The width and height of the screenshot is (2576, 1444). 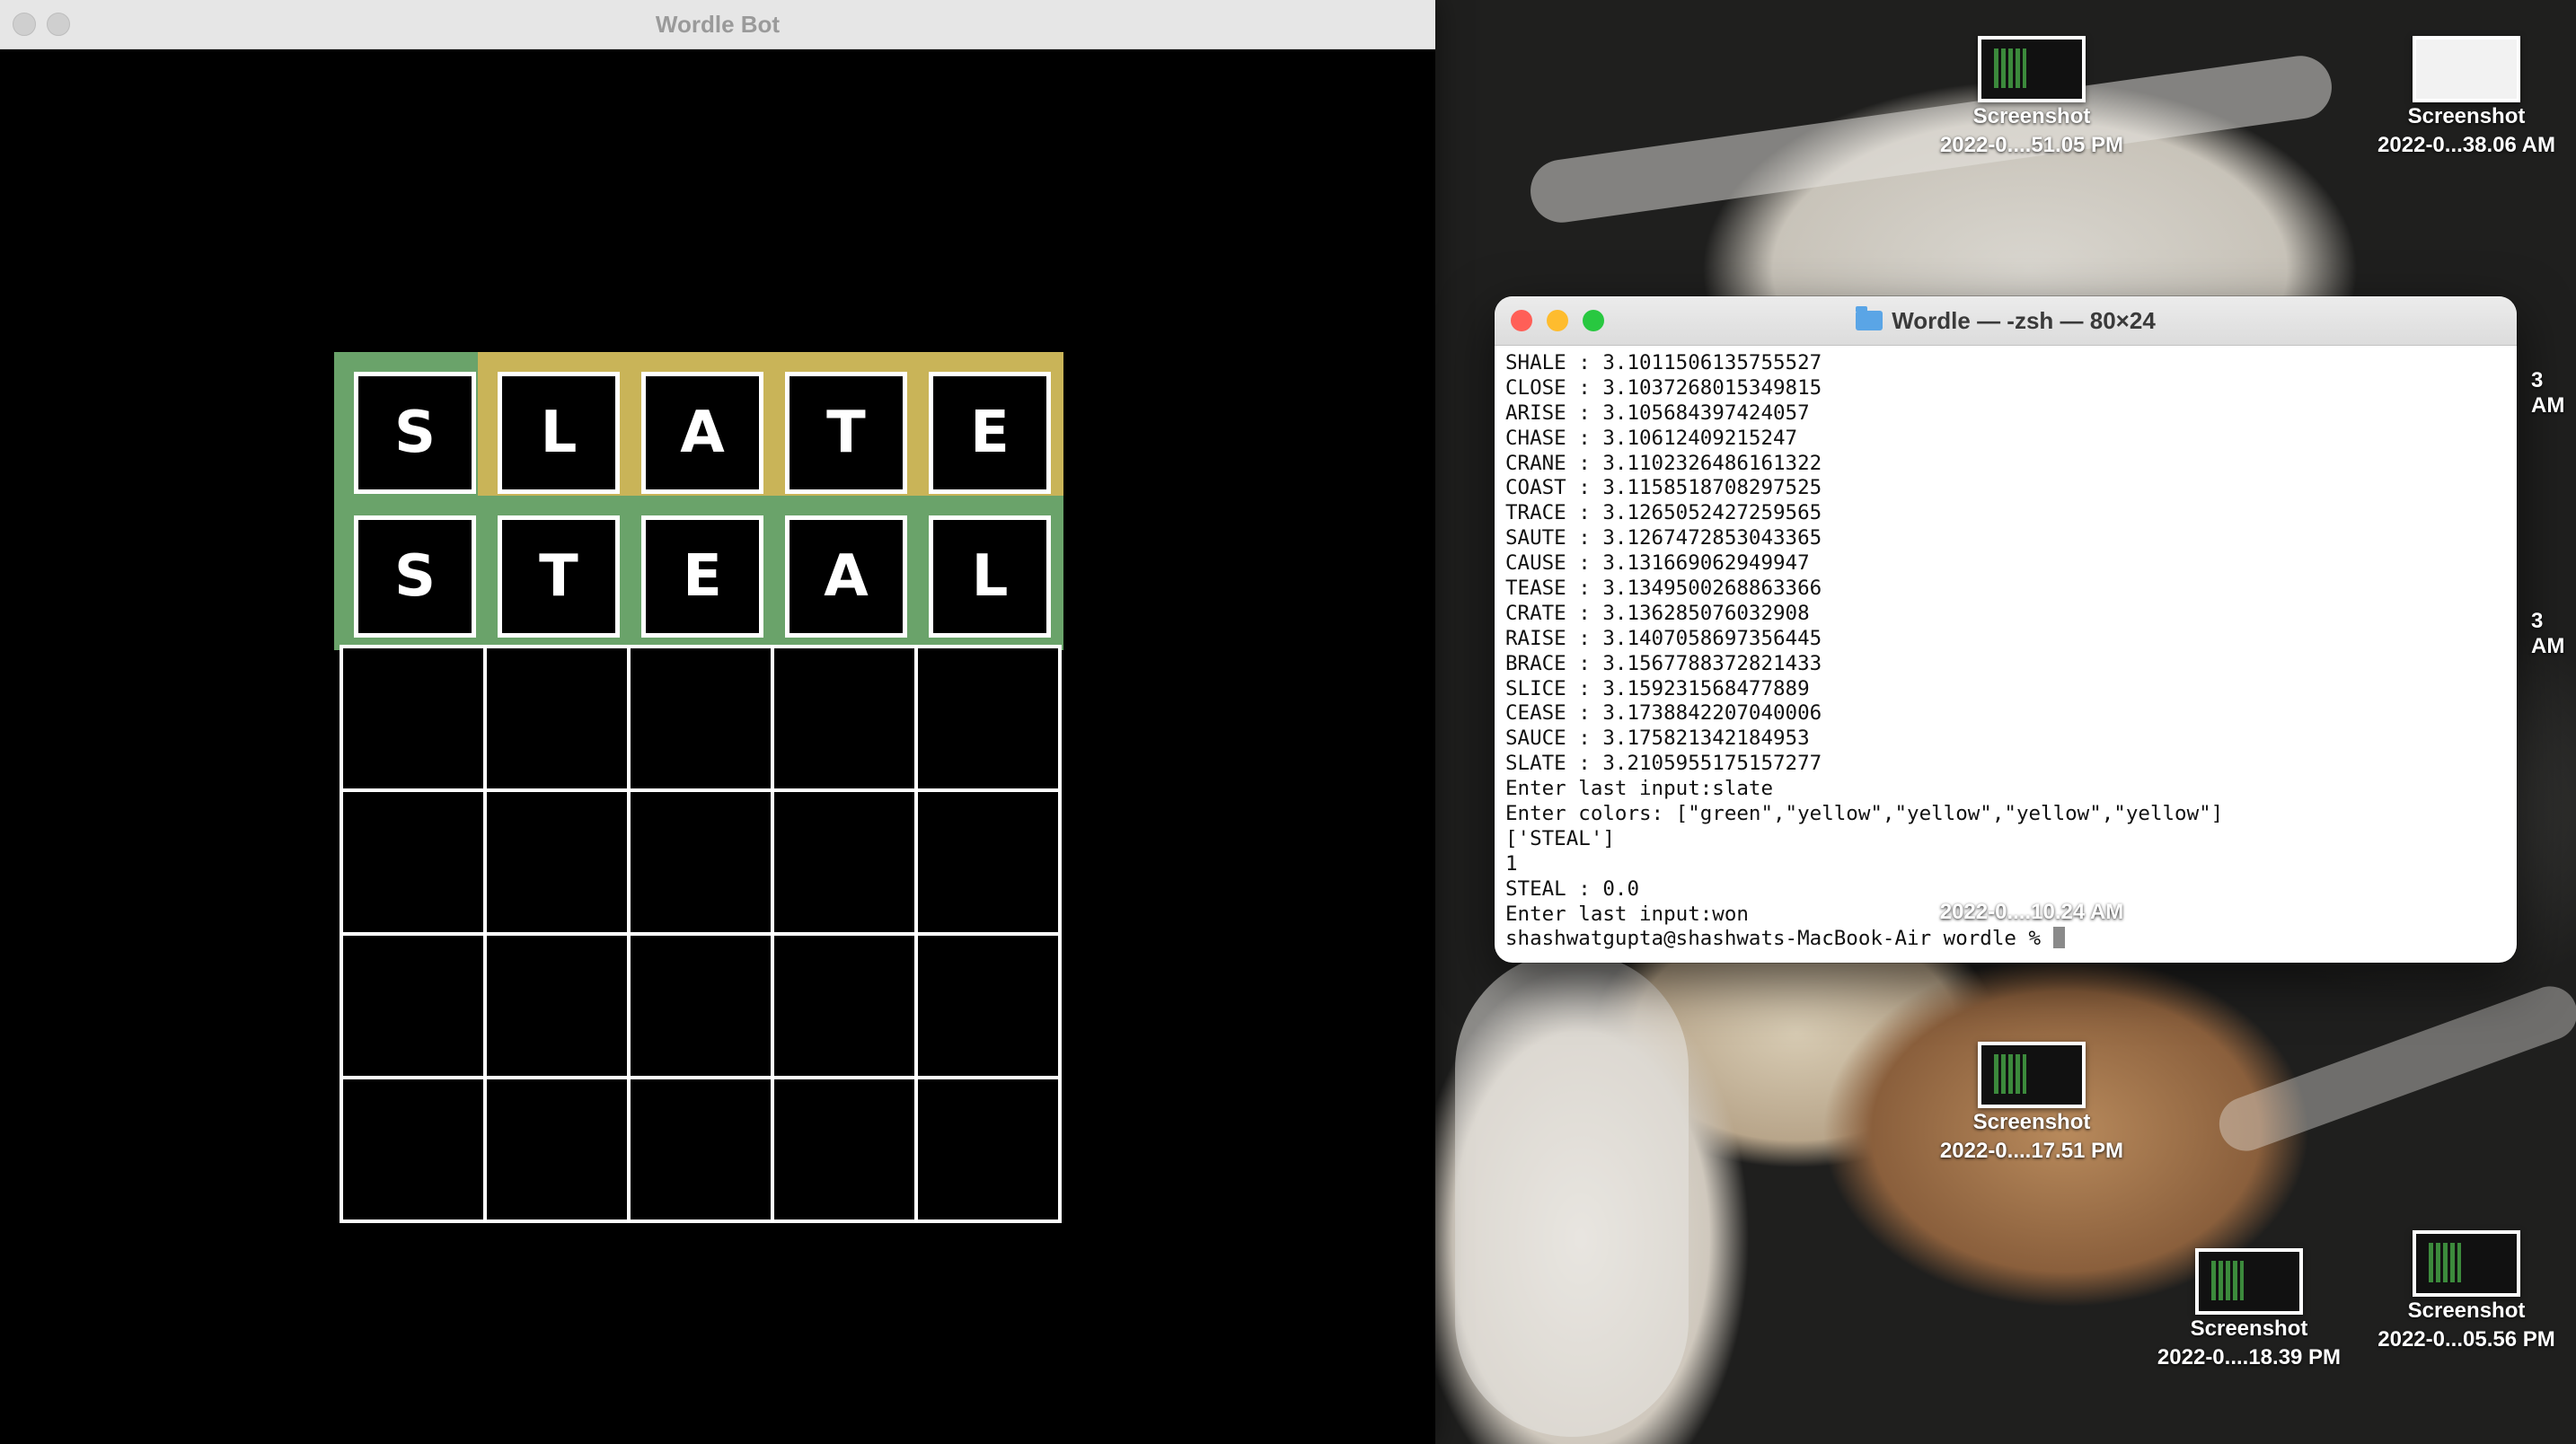 What do you see at coordinates (2024, 320) in the screenshot?
I see `terminal-title-text: Wordle — -zsh — 80×24` at bounding box center [2024, 320].